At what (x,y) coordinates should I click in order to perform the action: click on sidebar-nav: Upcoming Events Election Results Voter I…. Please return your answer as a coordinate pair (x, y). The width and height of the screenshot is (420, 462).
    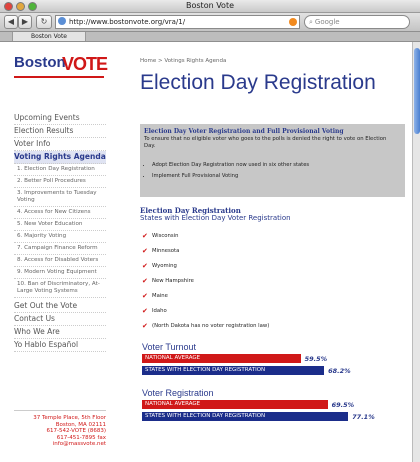
    Looking at the image, I should click on (60, 232).